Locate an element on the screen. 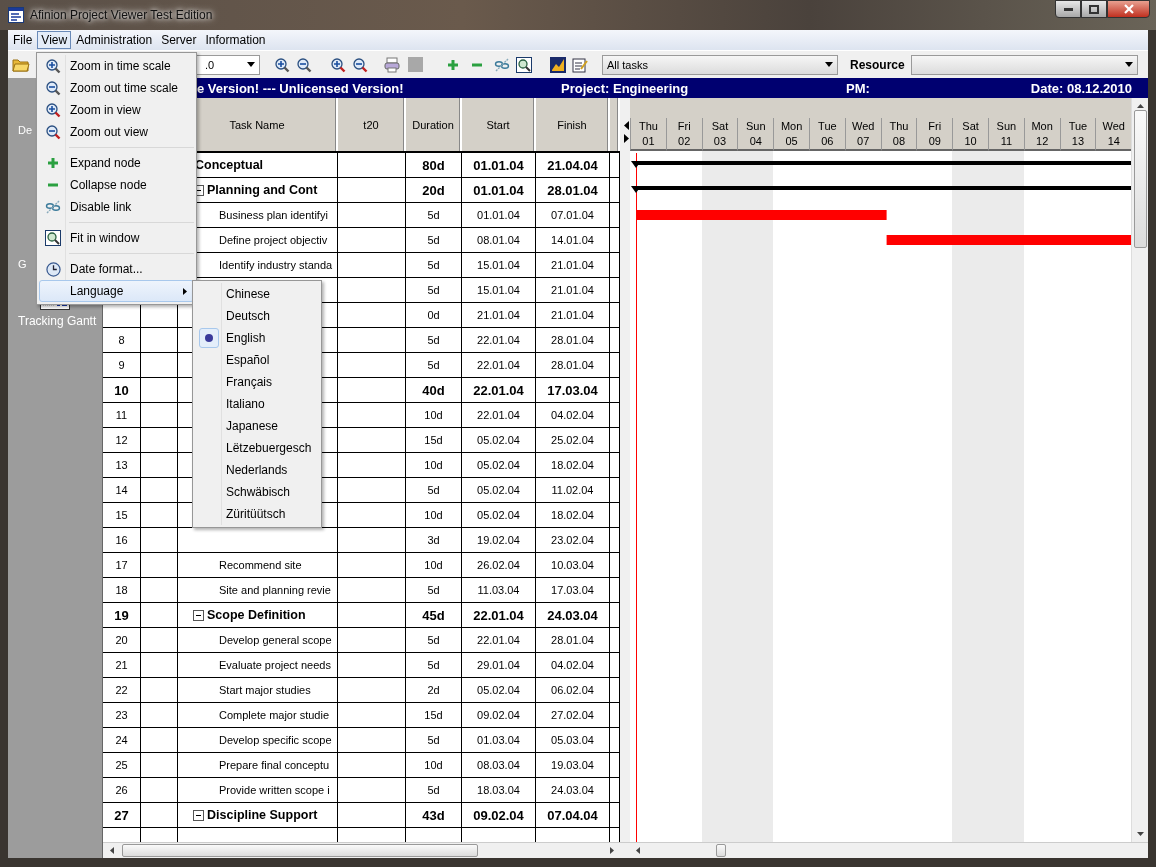 Image resolution: width=1156 pixels, height=867 pixels. finish-date-cell: 18.02.04 is located at coordinates (573, 515).